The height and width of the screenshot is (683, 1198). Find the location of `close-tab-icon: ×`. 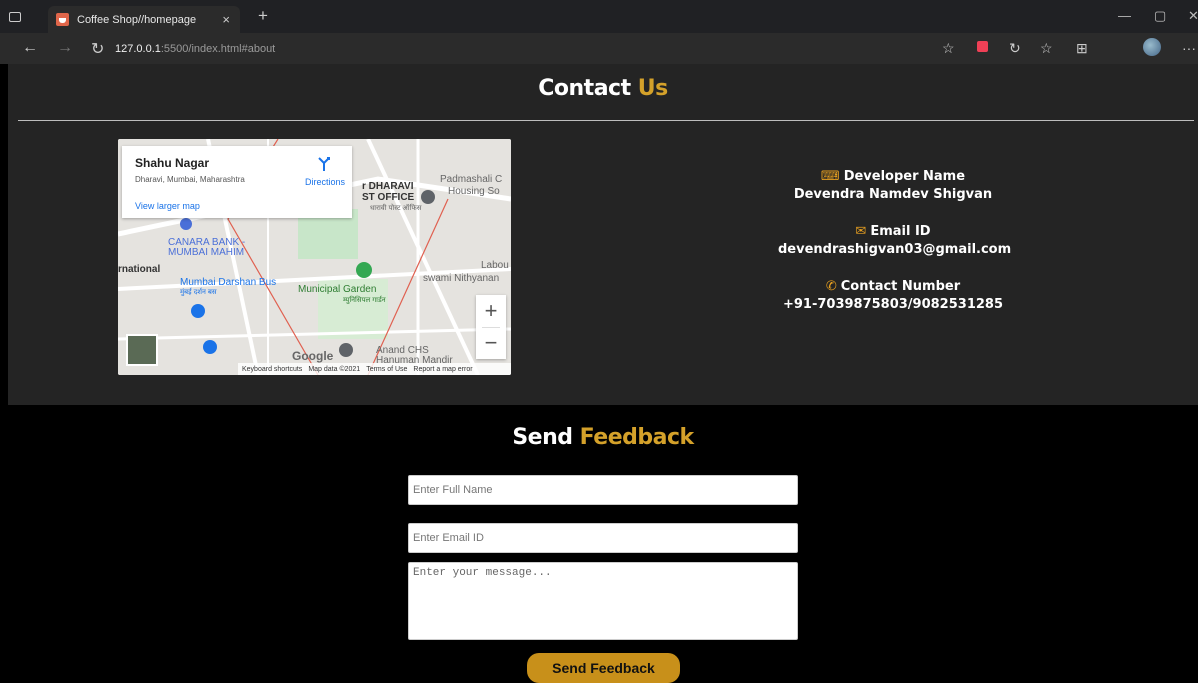

close-tab-icon: × is located at coordinates (226, 19).